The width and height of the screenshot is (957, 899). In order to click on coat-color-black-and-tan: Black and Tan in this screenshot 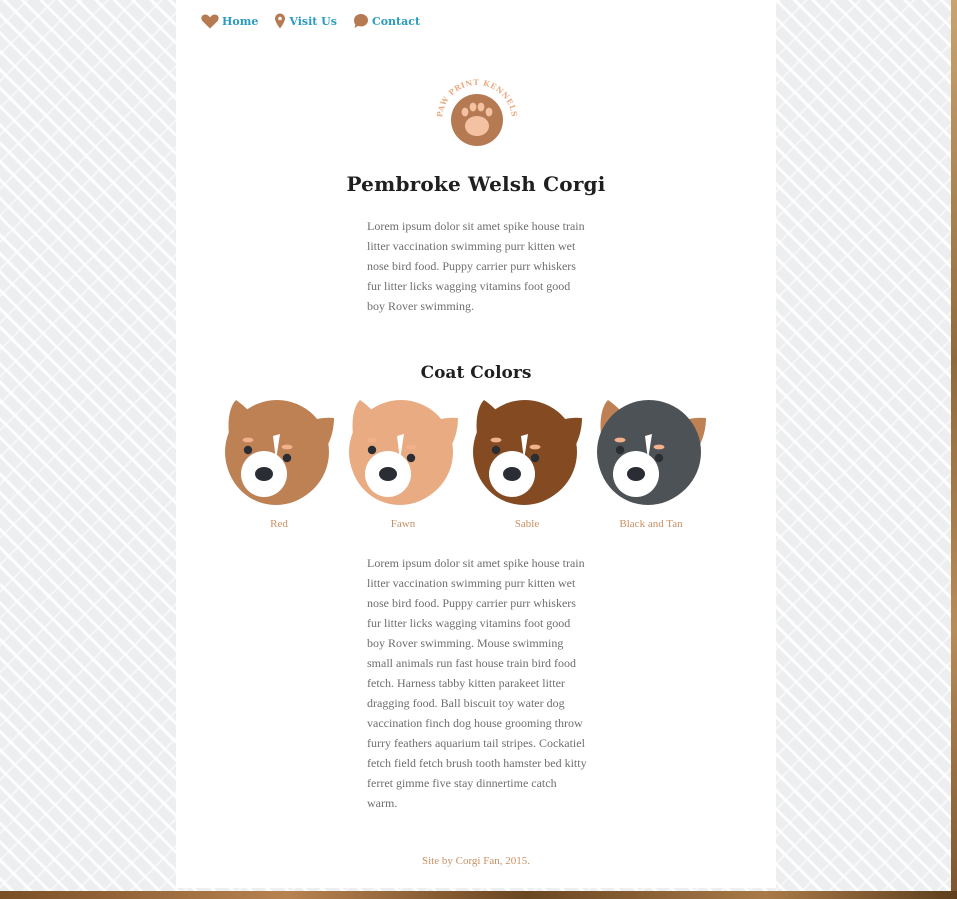, I will do `click(651, 468)`.